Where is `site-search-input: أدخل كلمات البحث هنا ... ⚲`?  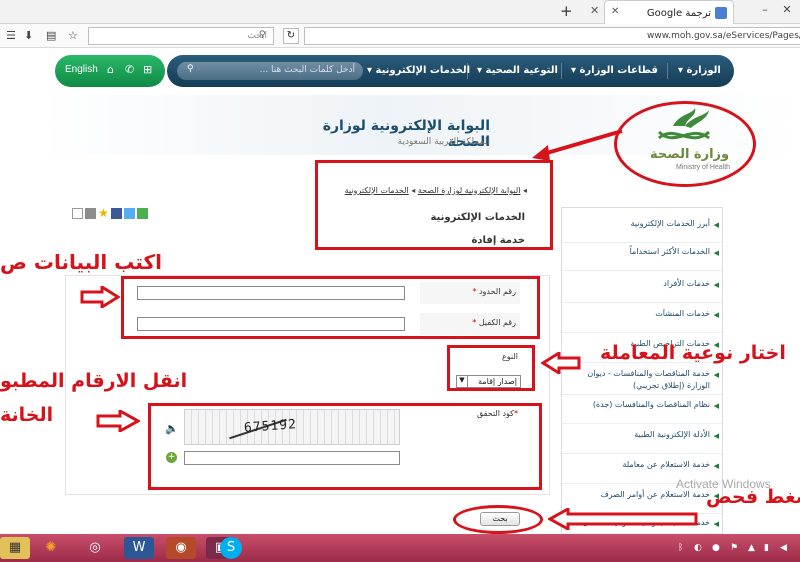 site-search-input: أدخل كلمات البحث هنا ... ⚲ is located at coordinates (270, 71).